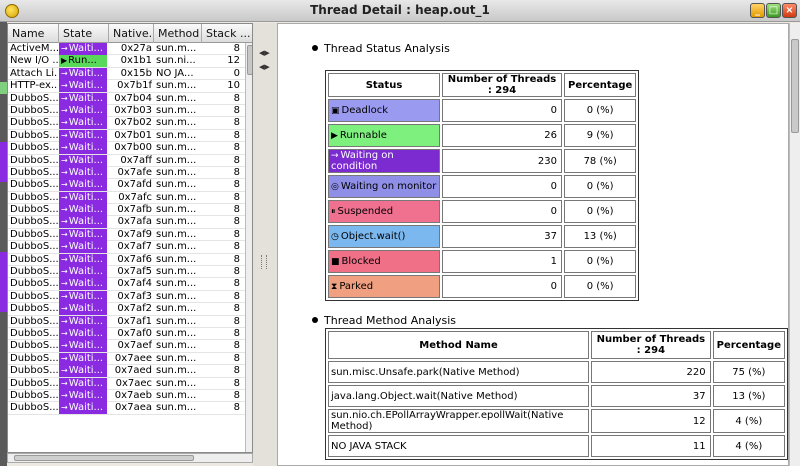  What do you see at coordinates (126, 272) in the screenshot?
I see `table-row: DubboS... →Waiti... 0x7af5 sun.m... 8` at bounding box center [126, 272].